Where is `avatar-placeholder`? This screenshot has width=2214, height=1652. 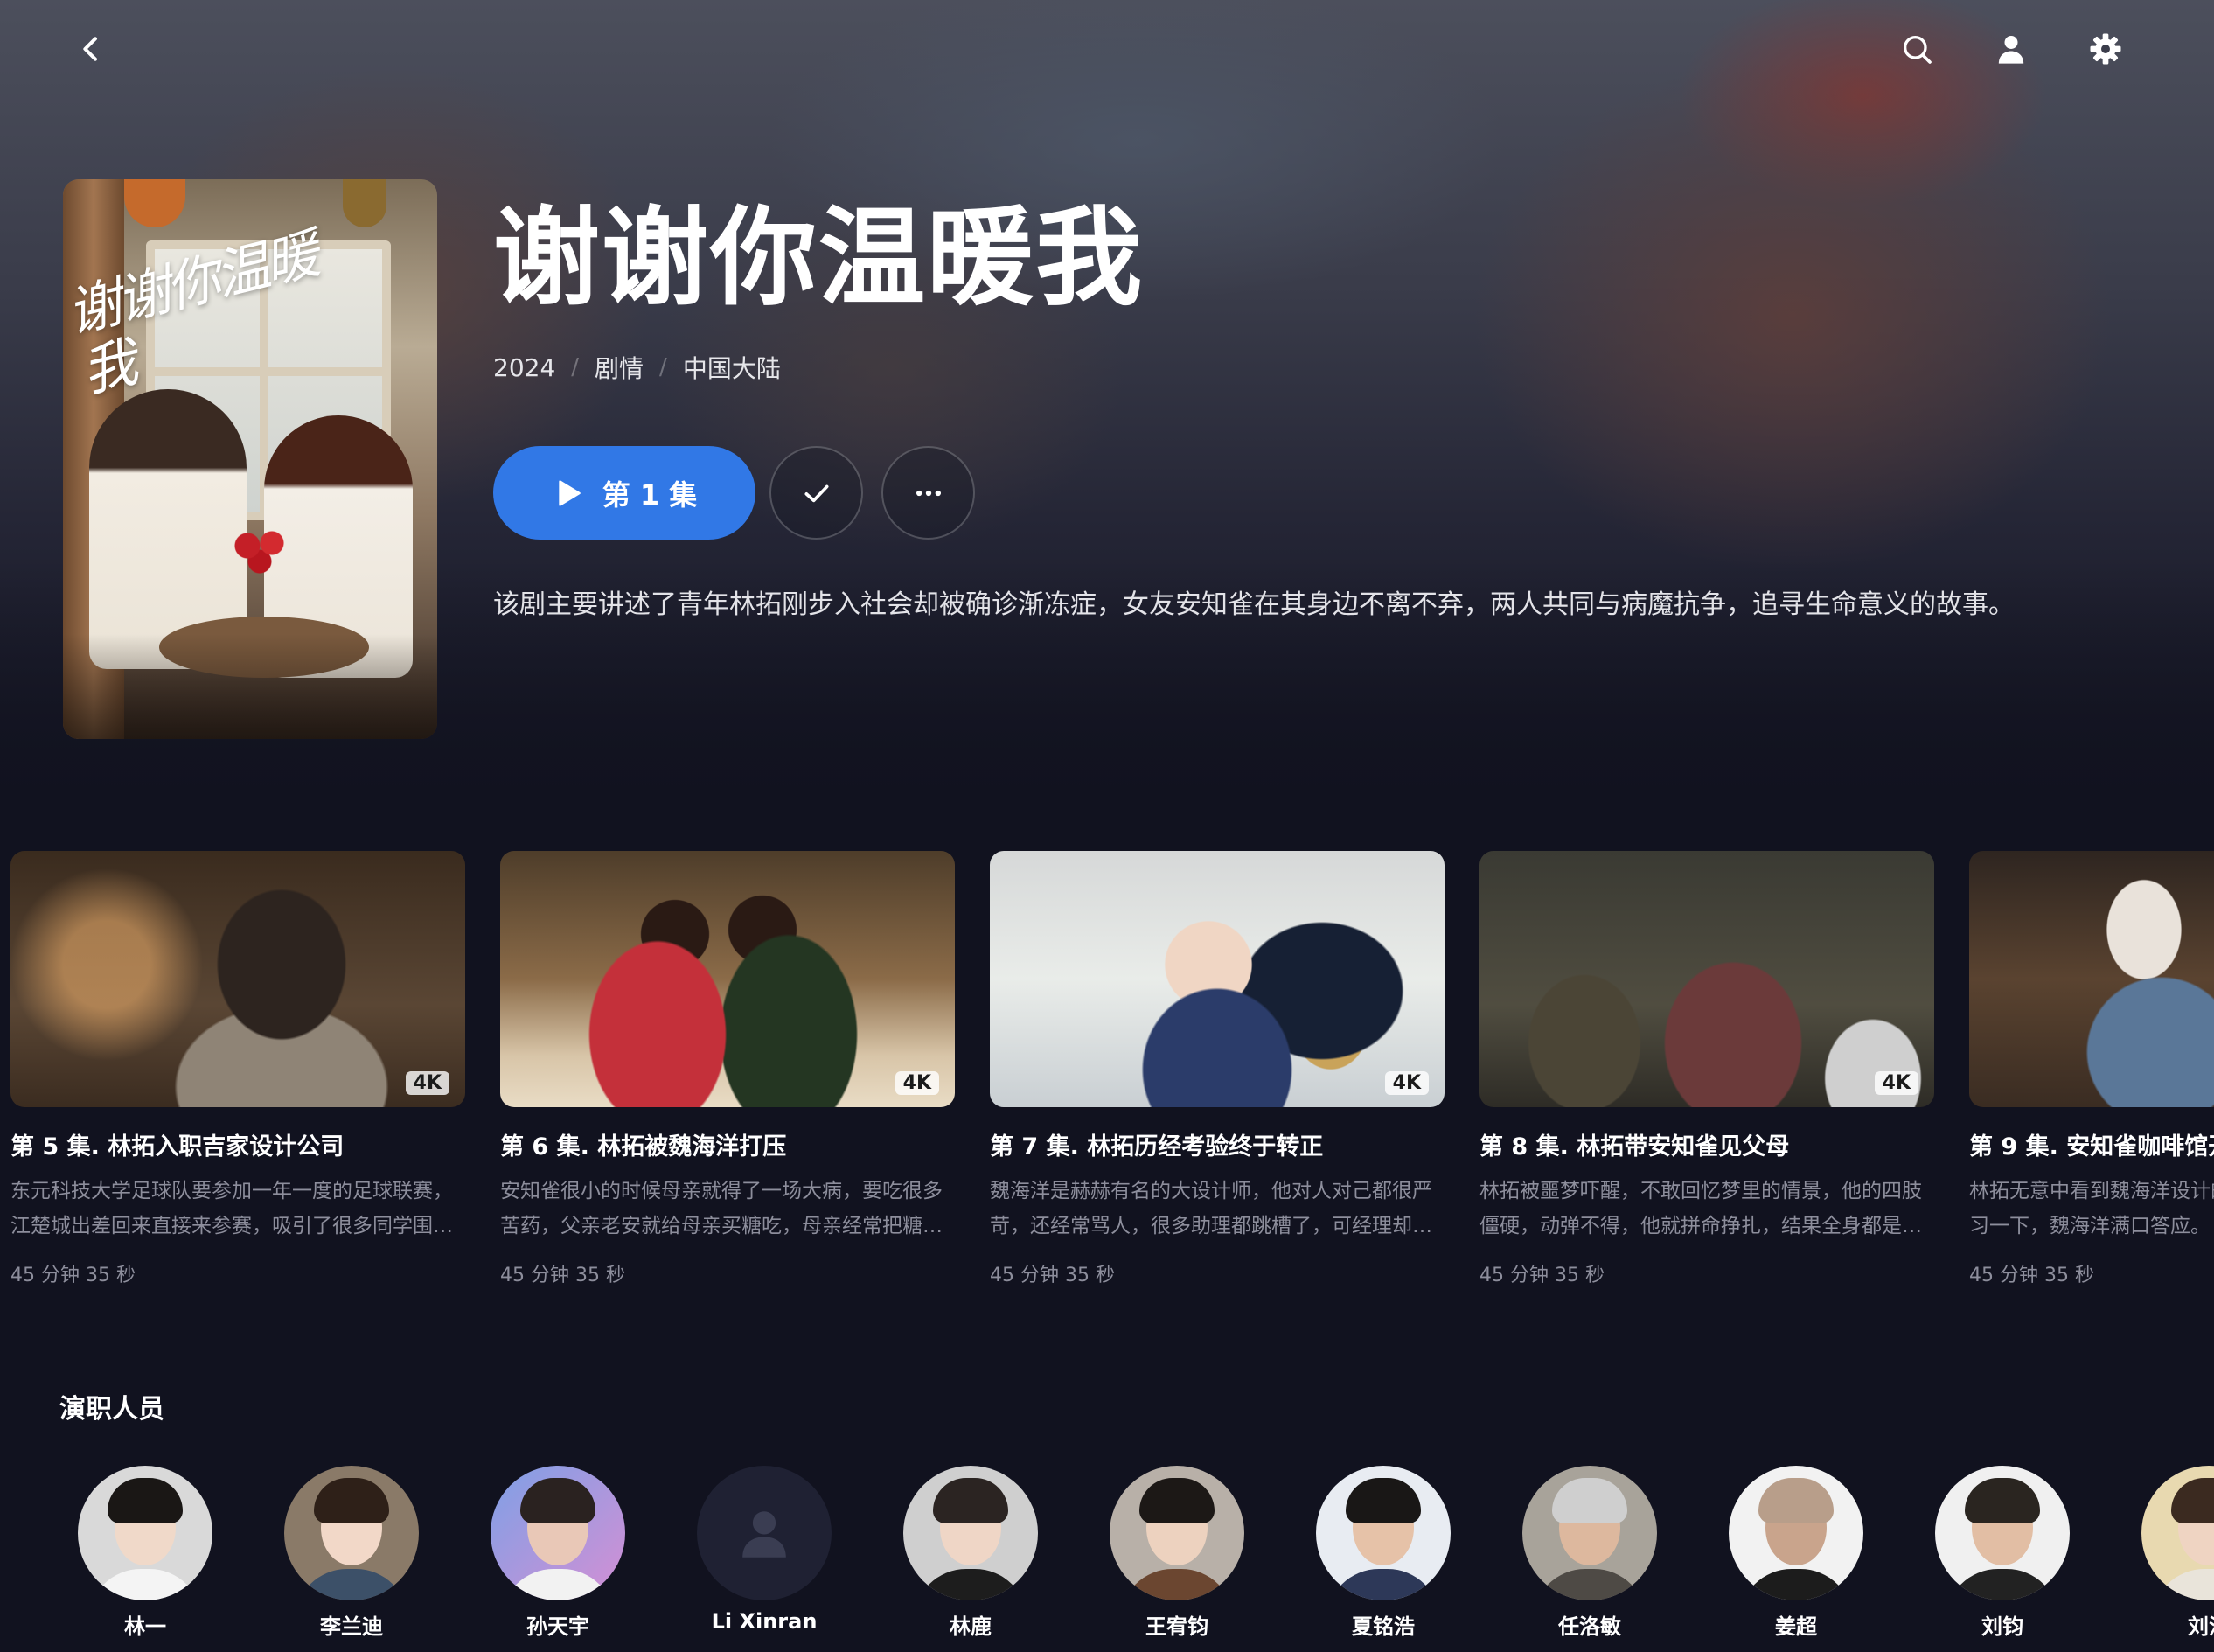
avatar-placeholder is located at coordinates (764, 1533).